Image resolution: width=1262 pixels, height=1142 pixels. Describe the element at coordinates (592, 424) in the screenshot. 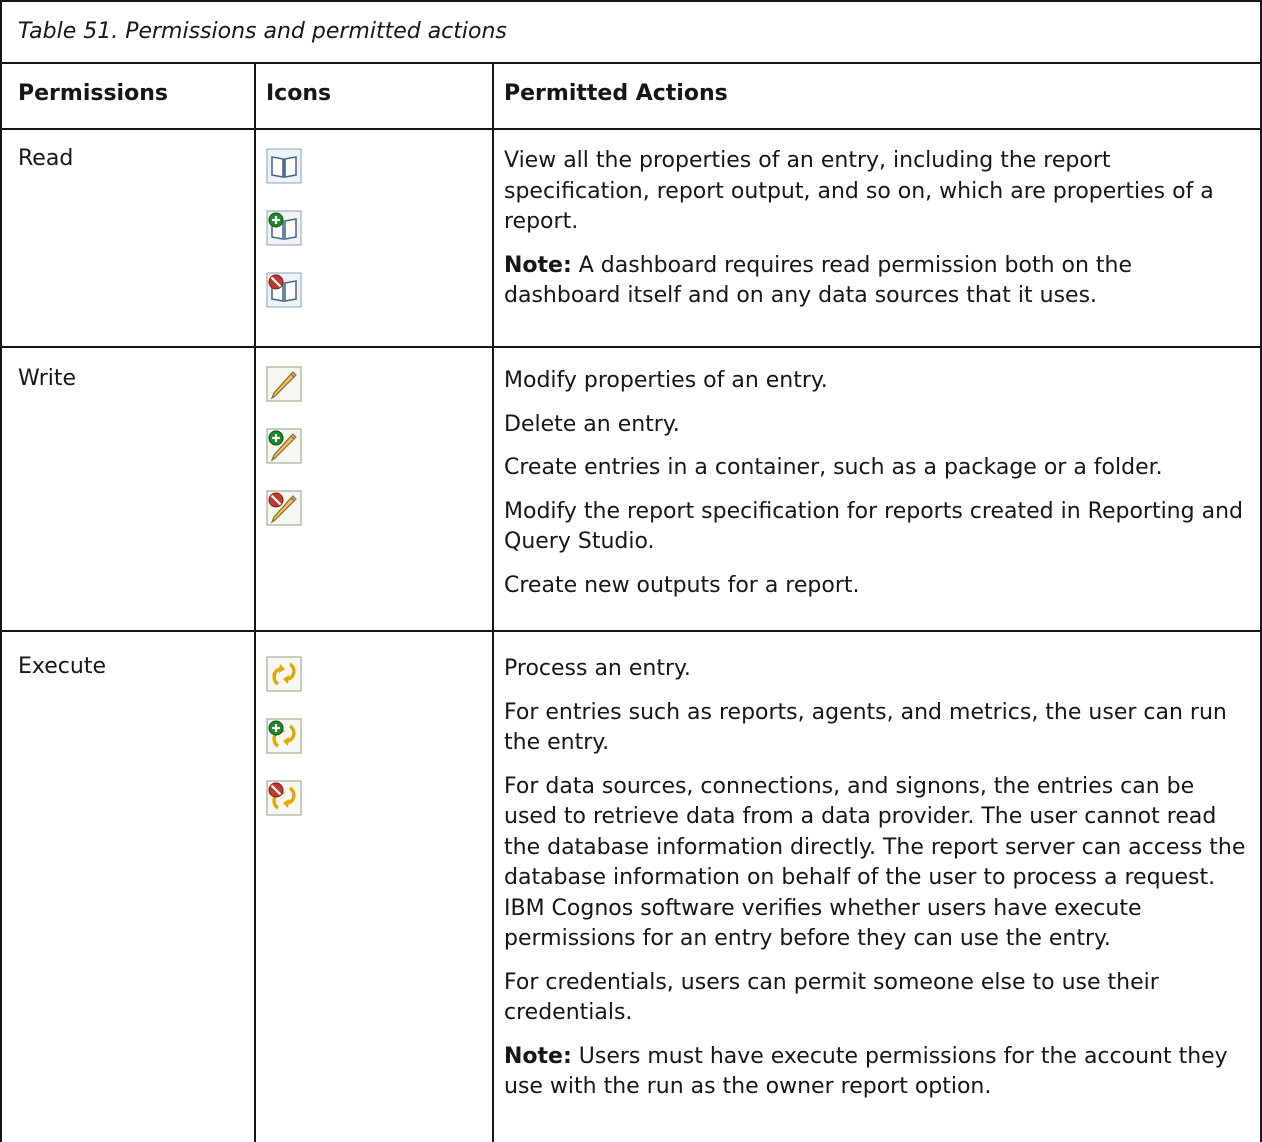

I see `action-text: Delete an entry.` at that location.